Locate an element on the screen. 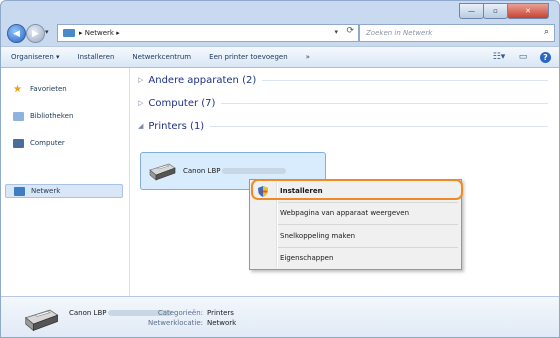 This screenshot has height=338, width=560. collapse-icon: ◢ is located at coordinates (140, 126).